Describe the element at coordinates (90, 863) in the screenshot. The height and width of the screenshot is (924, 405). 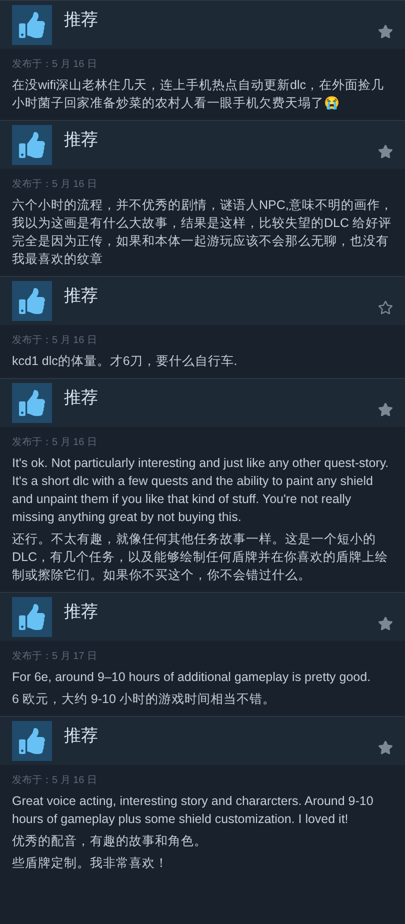
I see `review-text: 些盾牌定制。我非常喜欢！` at that location.